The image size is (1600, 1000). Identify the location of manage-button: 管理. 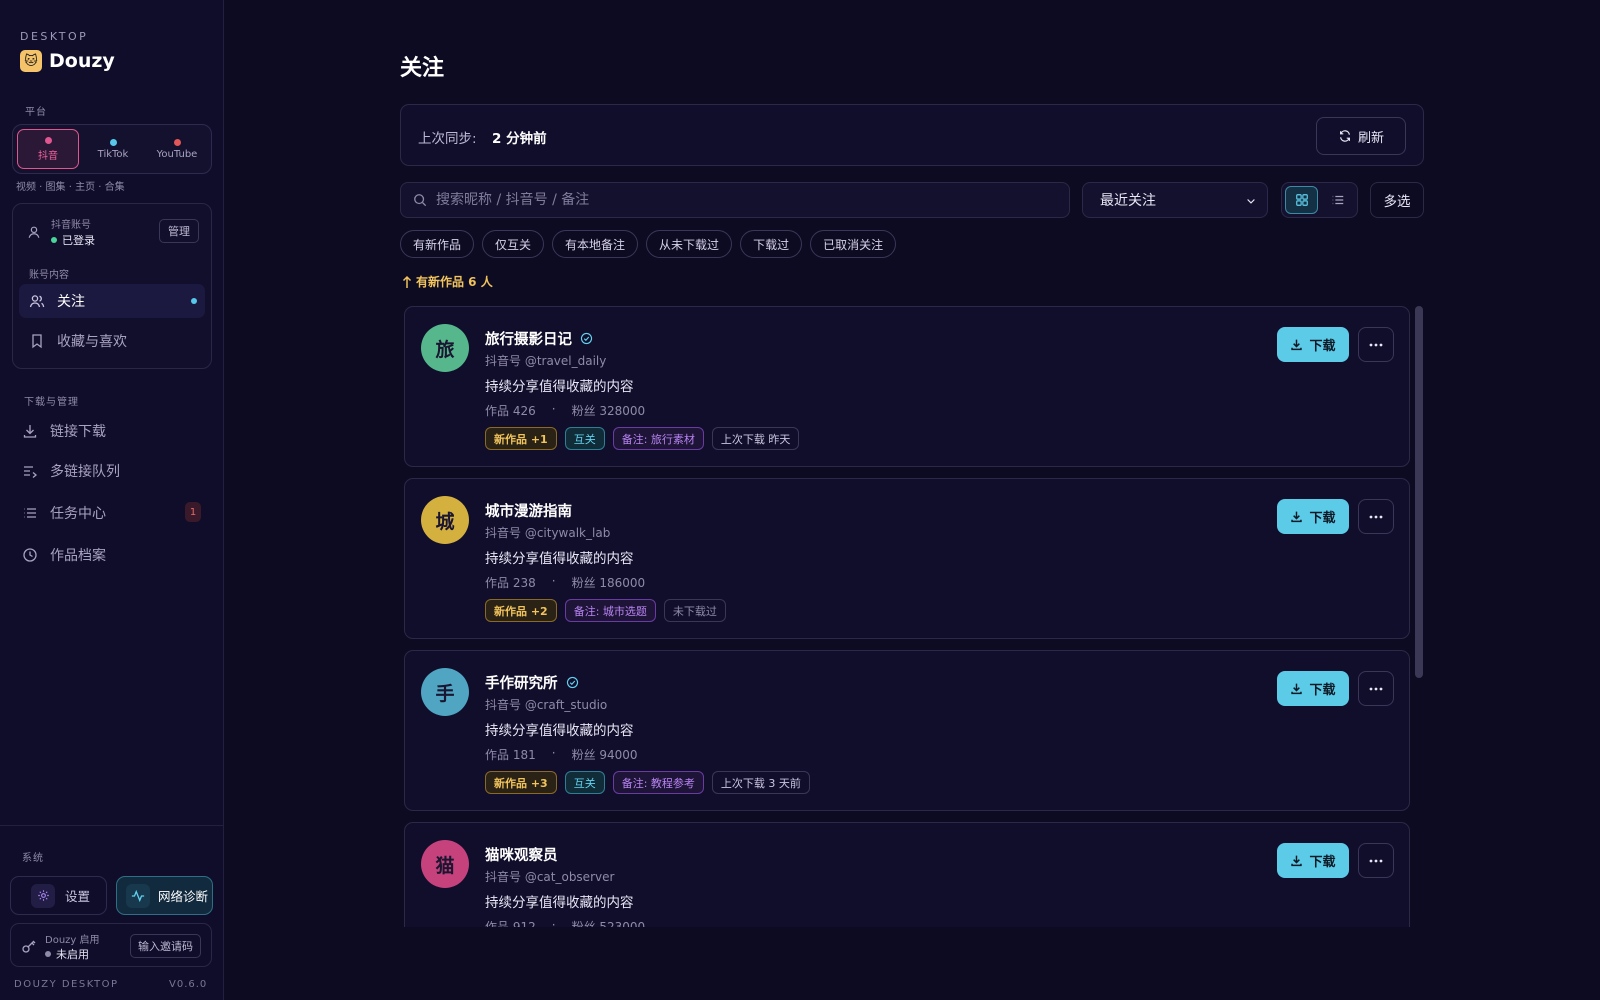
(179, 231).